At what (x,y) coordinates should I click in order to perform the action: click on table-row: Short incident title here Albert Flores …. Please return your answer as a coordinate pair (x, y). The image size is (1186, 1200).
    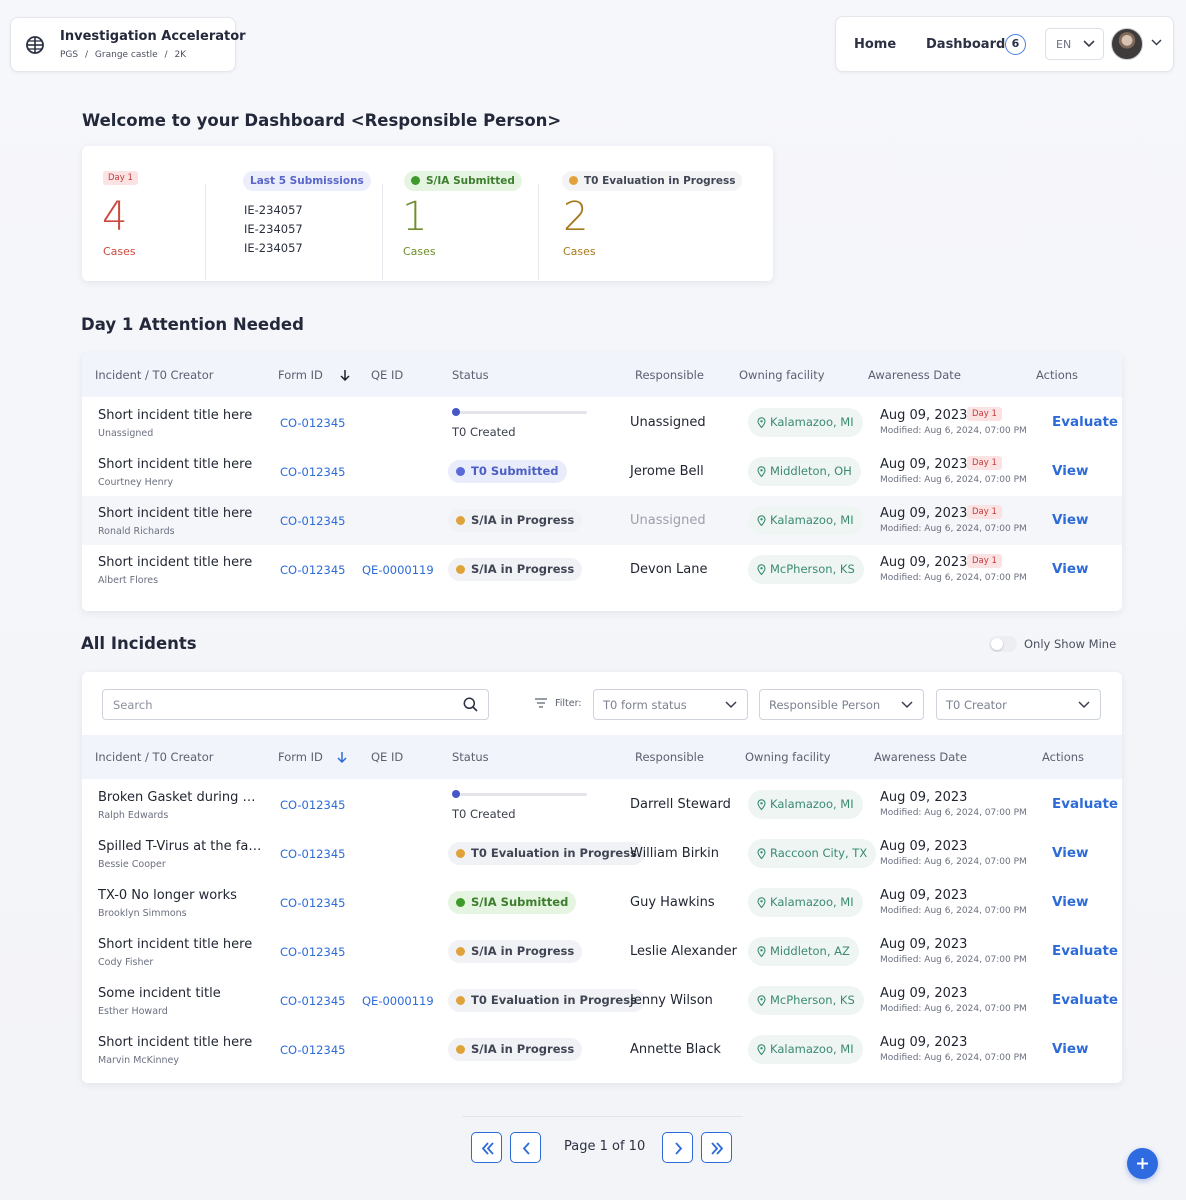
    Looking at the image, I should click on (602, 569).